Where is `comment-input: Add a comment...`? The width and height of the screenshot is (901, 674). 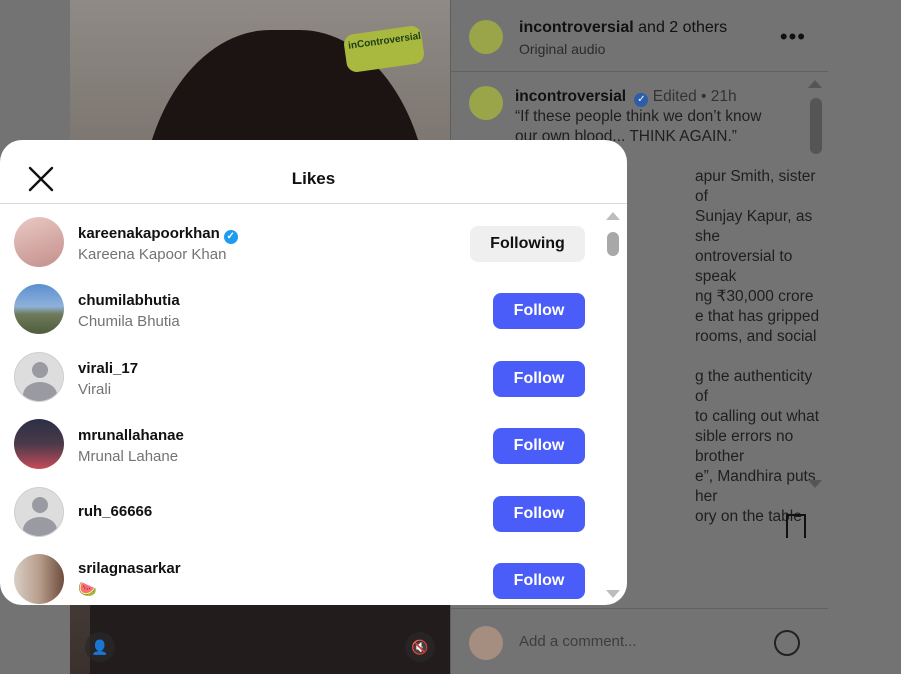 comment-input: Add a comment... is located at coordinates (578, 641).